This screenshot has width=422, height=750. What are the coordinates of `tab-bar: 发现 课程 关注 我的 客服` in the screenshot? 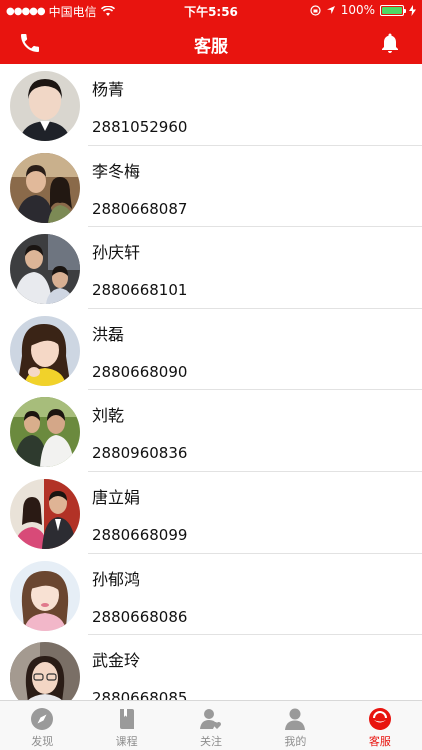 It's located at (211, 725).